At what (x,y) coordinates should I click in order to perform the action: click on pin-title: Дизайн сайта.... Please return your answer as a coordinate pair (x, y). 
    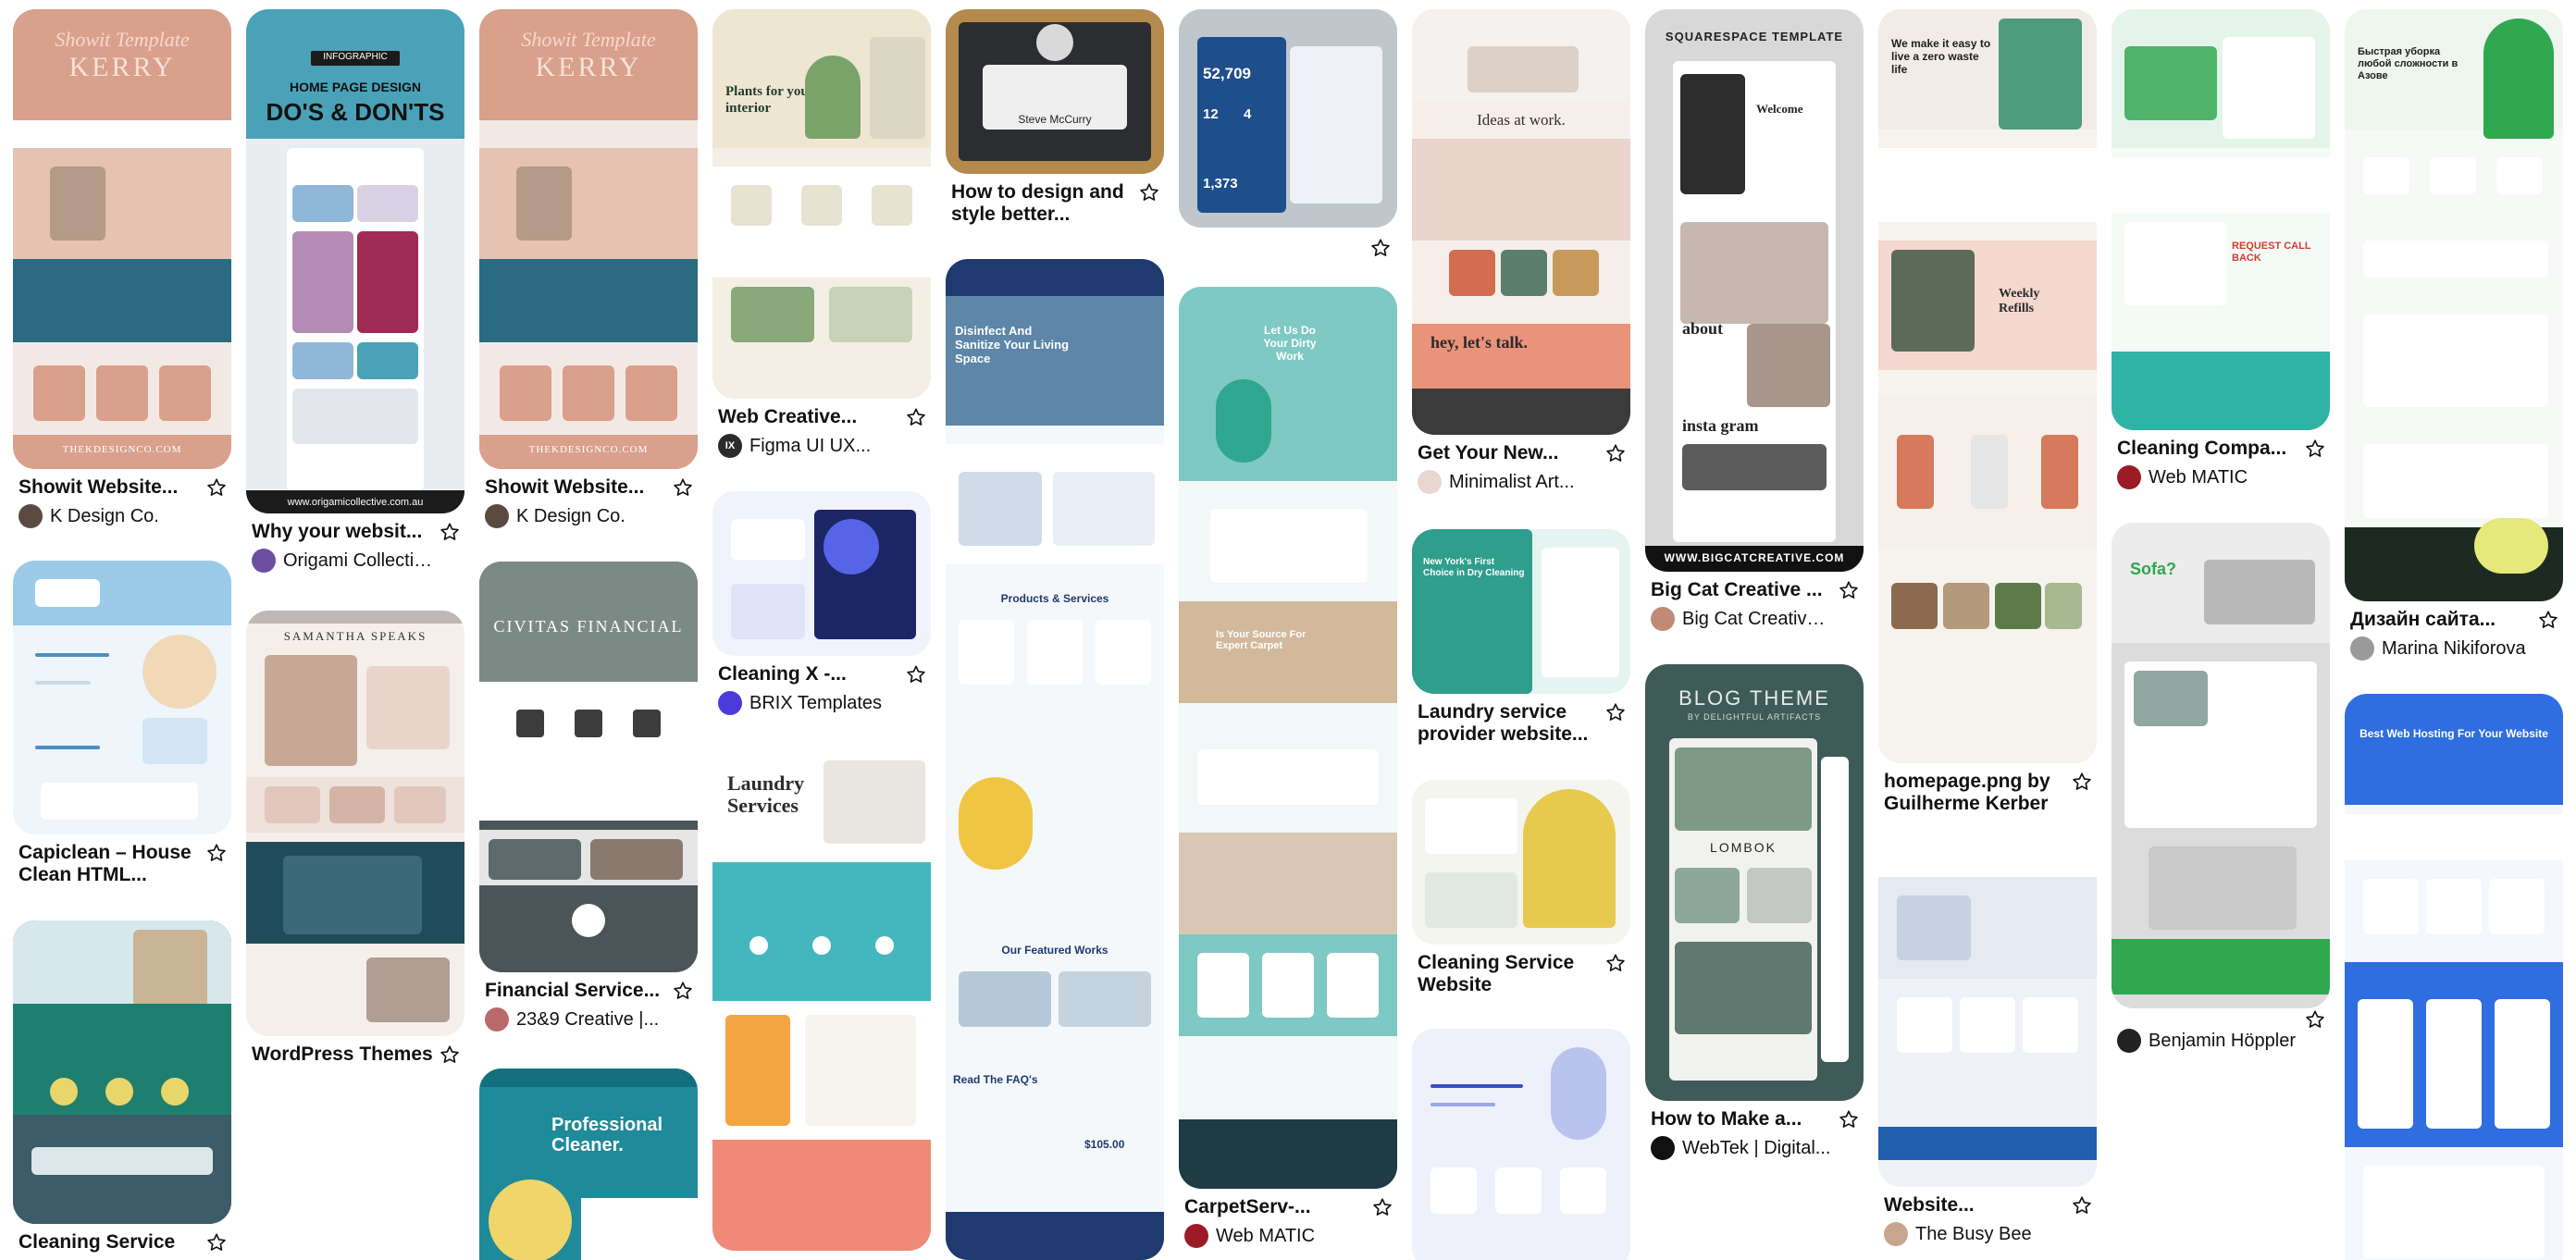
    Looking at the image, I should click on (2441, 620).